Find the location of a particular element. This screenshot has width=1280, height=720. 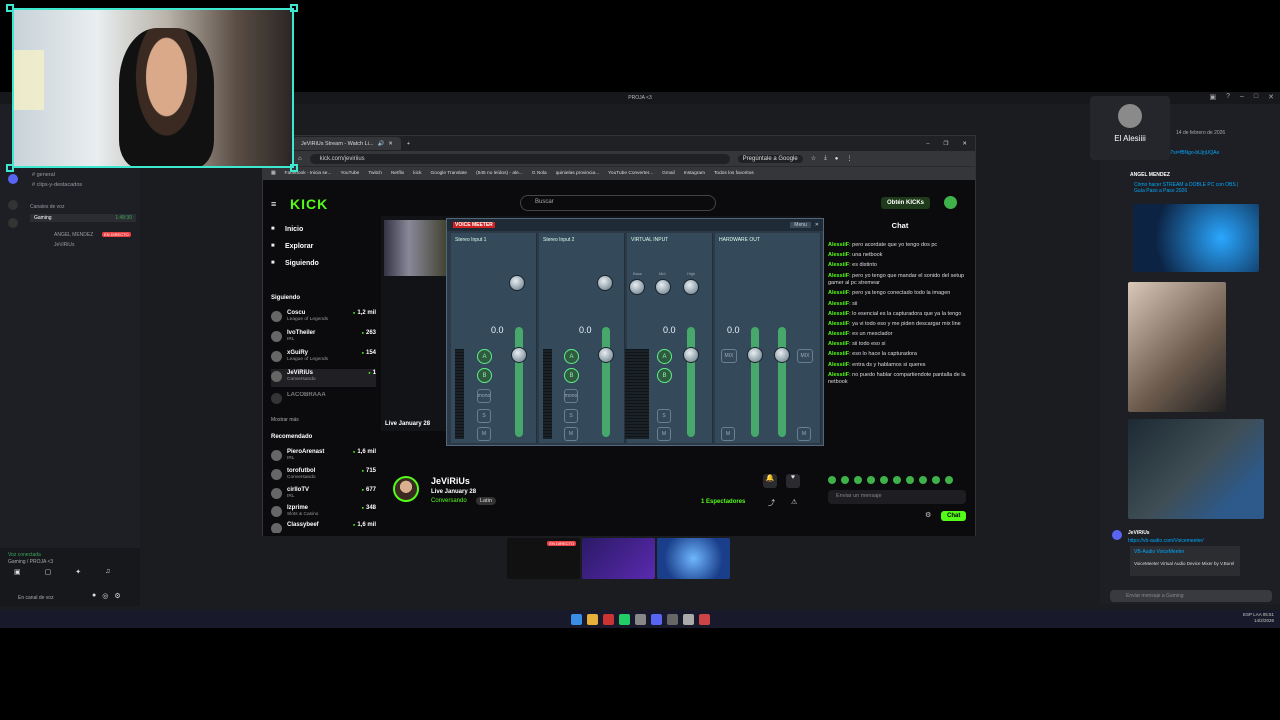

message-author: JeViRiUs is located at coordinates (1139, 533).